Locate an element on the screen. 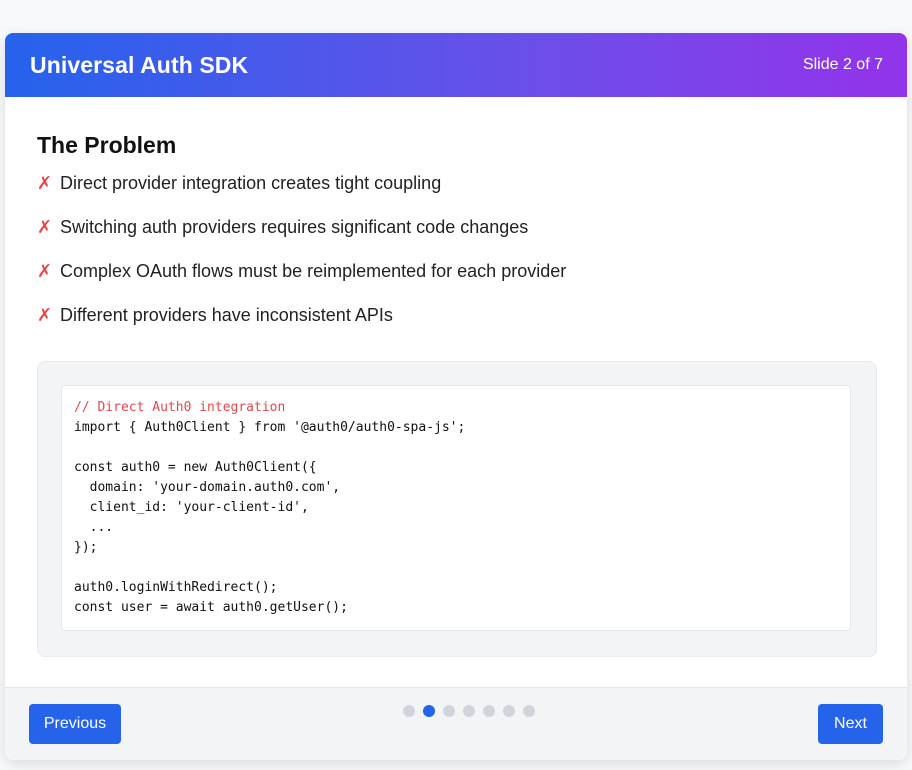 The height and width of the screenshot is (770, 912). presentation-title: Universal Auth SDK is located at coordinates (139, 65).